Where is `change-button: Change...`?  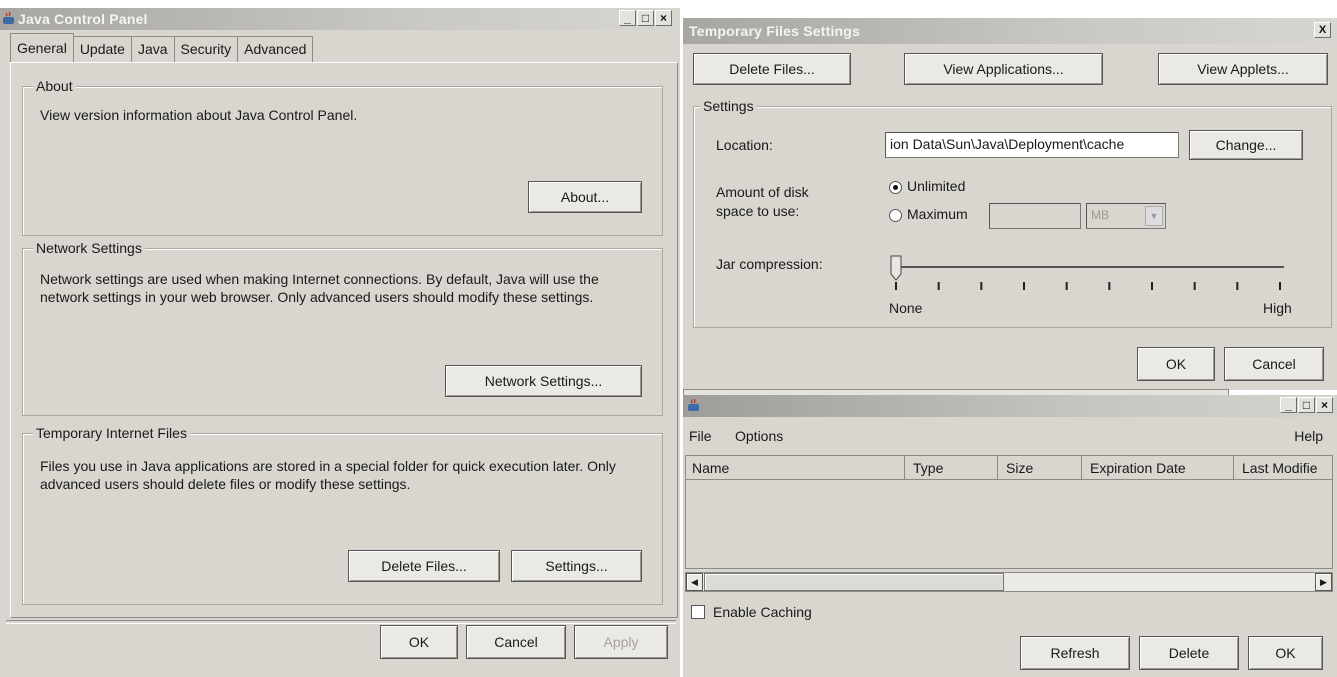 change-button: Change... is located at coordinates (1246, 145).